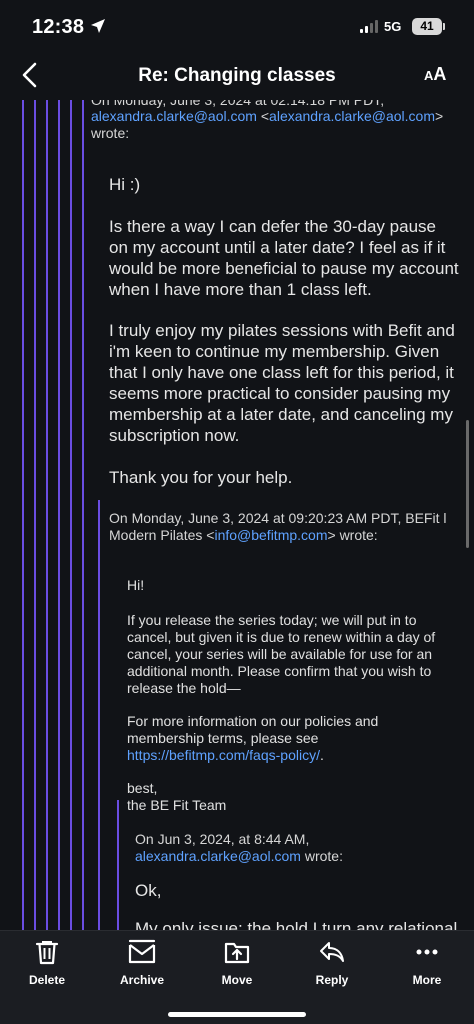 The width and height of the screenshot is (474, 1024). I want to click on quote2-header-suffix: > wrote:, so click(352, 535).